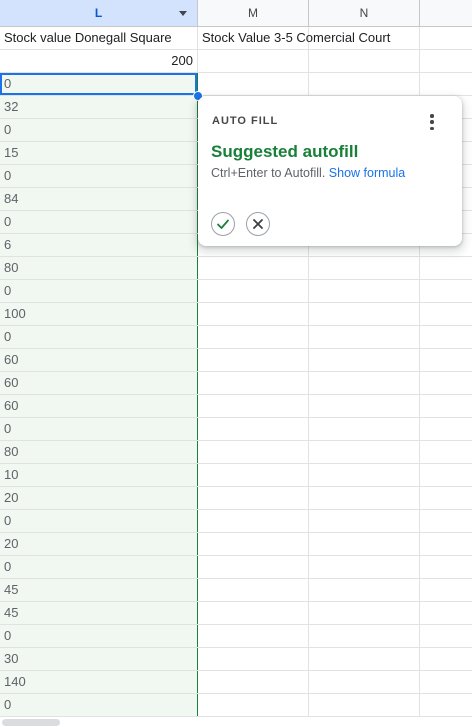 The height and width of the screenshot is (727, 472). What do you see at coordinates (183, 13) in the screenshot?
I see `column-menu-dropdown-icon` at bounding box center [183, 13].